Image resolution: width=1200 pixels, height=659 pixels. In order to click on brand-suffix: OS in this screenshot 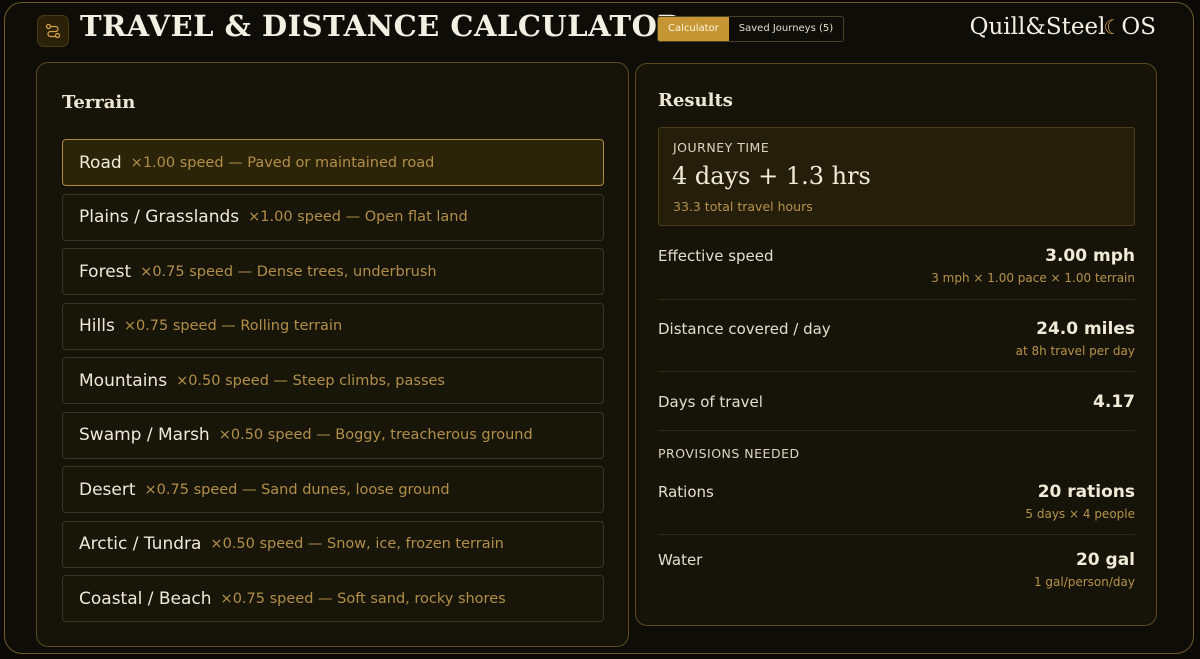, I will do `click(1138, 27)`.